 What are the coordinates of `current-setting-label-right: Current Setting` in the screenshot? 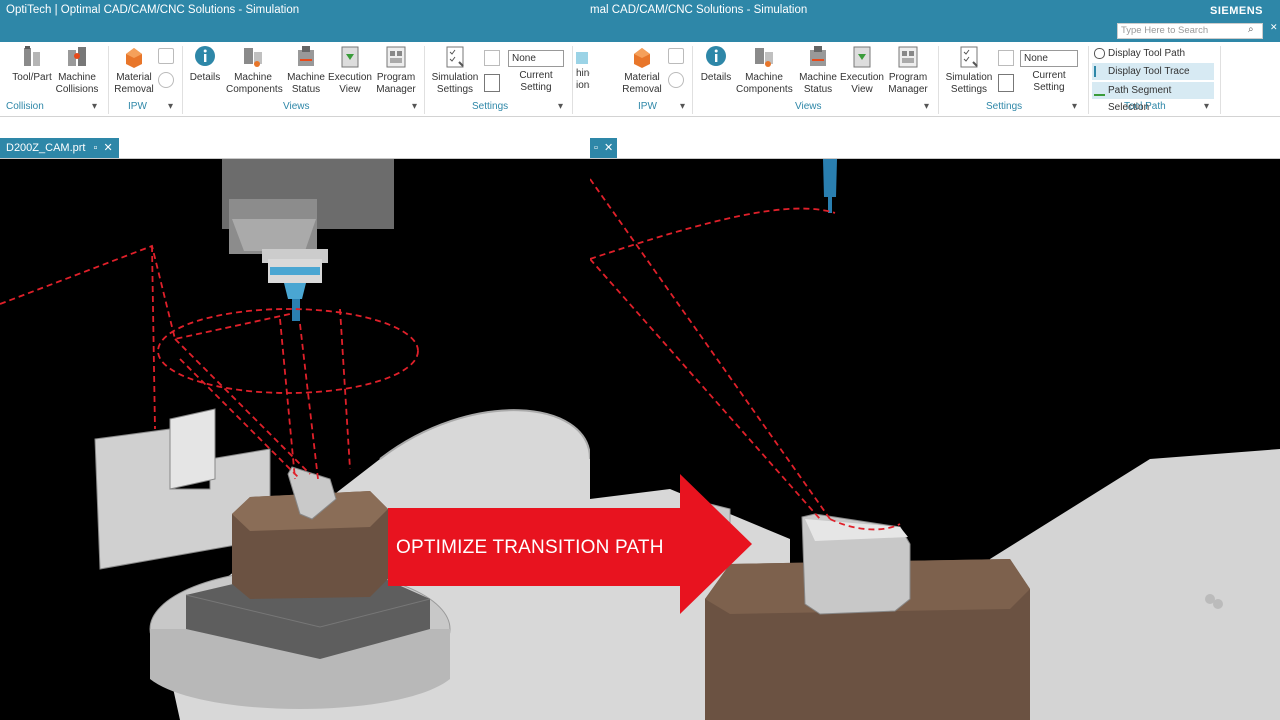 It's located at (1049, 81).